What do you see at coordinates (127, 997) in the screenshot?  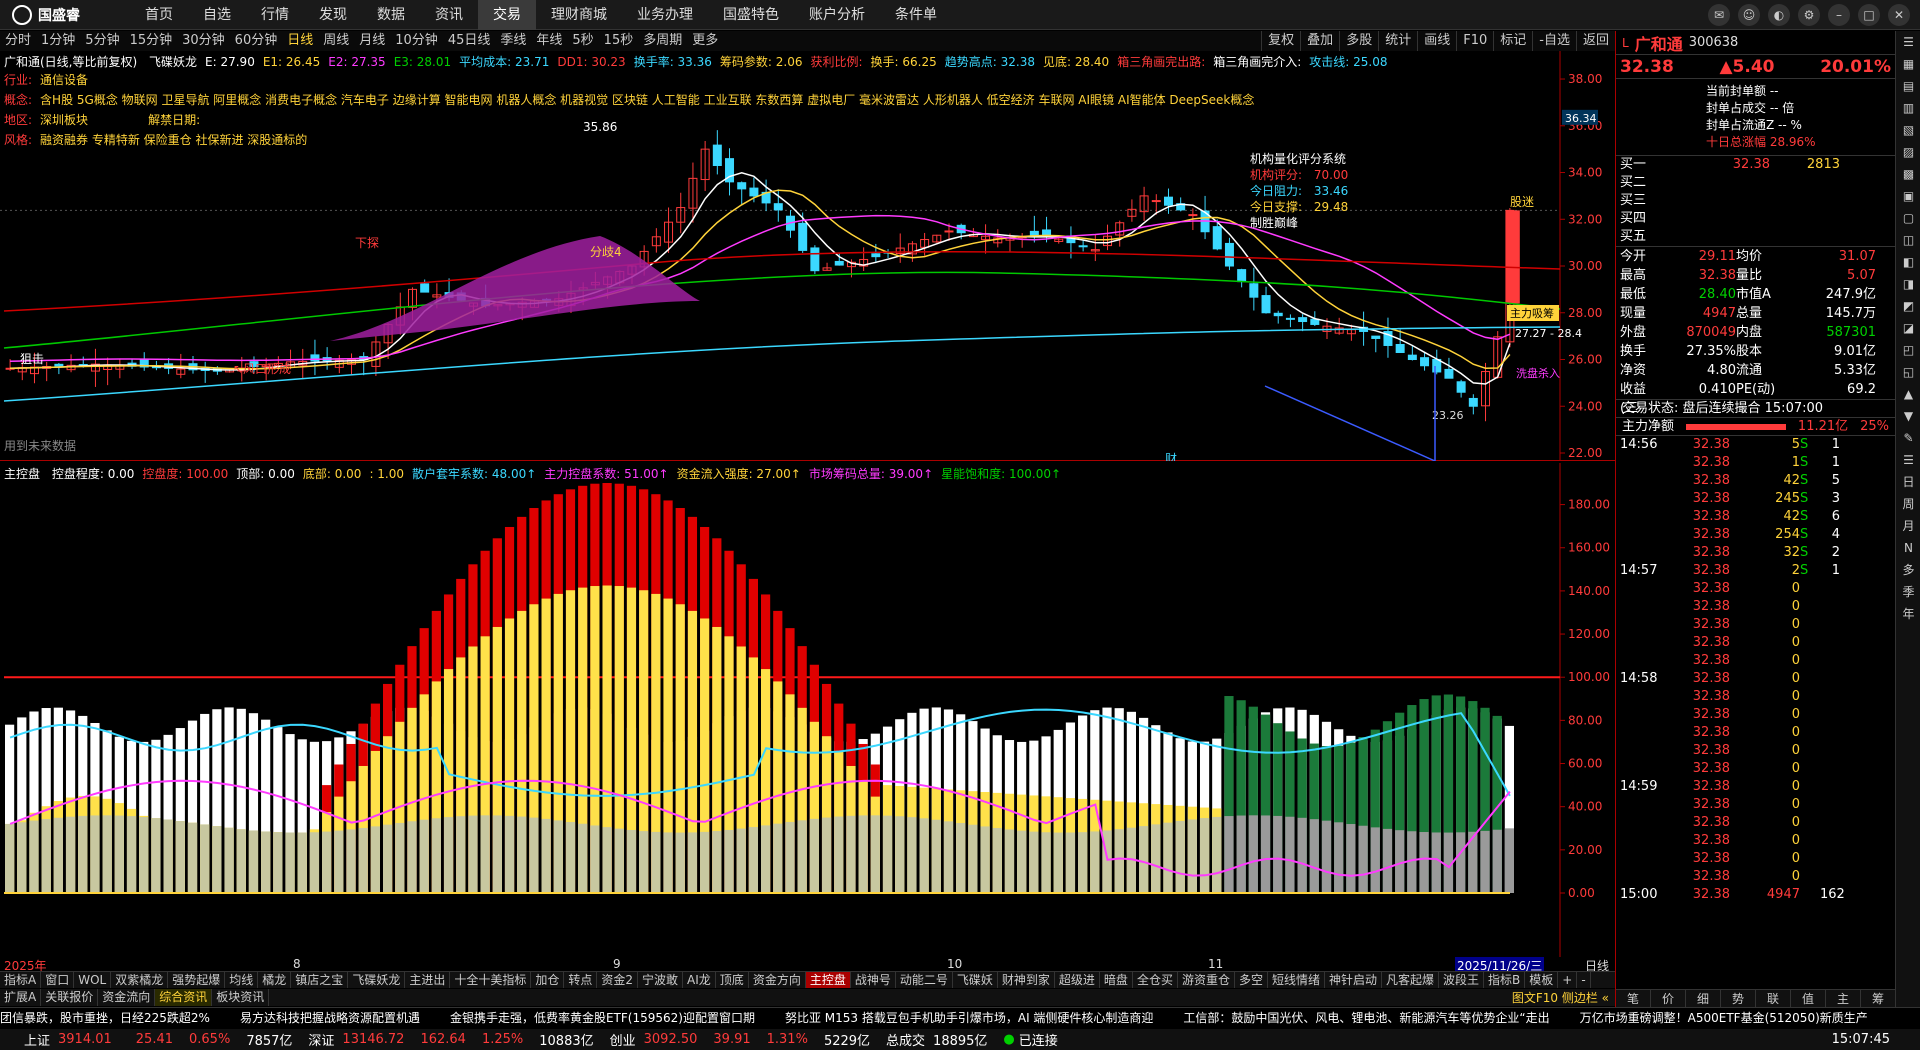 I see `ext-tab-2: 资金流向` at bounding box center [127, 997].